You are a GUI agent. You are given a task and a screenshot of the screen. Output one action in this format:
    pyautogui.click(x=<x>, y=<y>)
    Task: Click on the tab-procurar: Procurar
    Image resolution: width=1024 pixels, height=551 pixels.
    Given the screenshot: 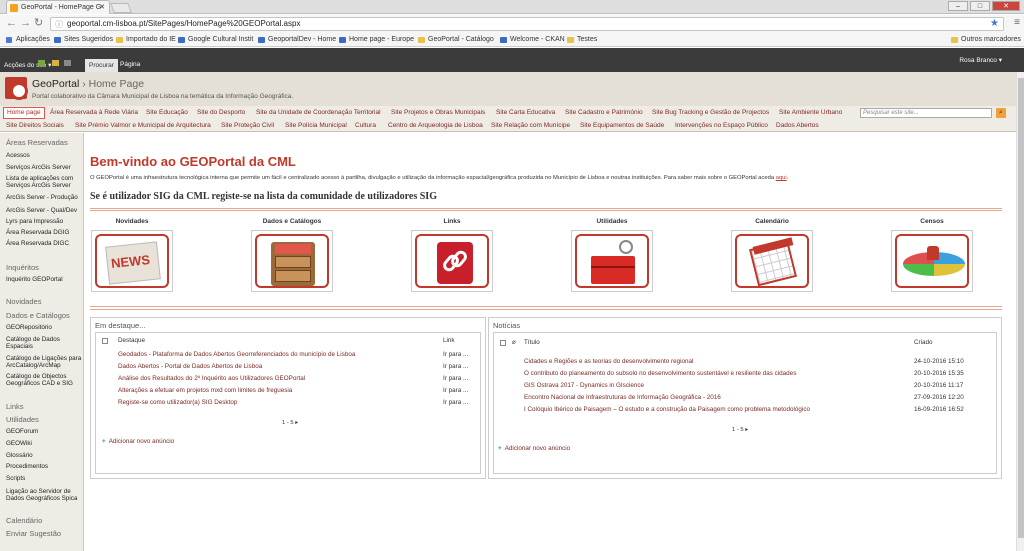 What is the action you would take?
    pyautogui.click(x=101, y=65)
    